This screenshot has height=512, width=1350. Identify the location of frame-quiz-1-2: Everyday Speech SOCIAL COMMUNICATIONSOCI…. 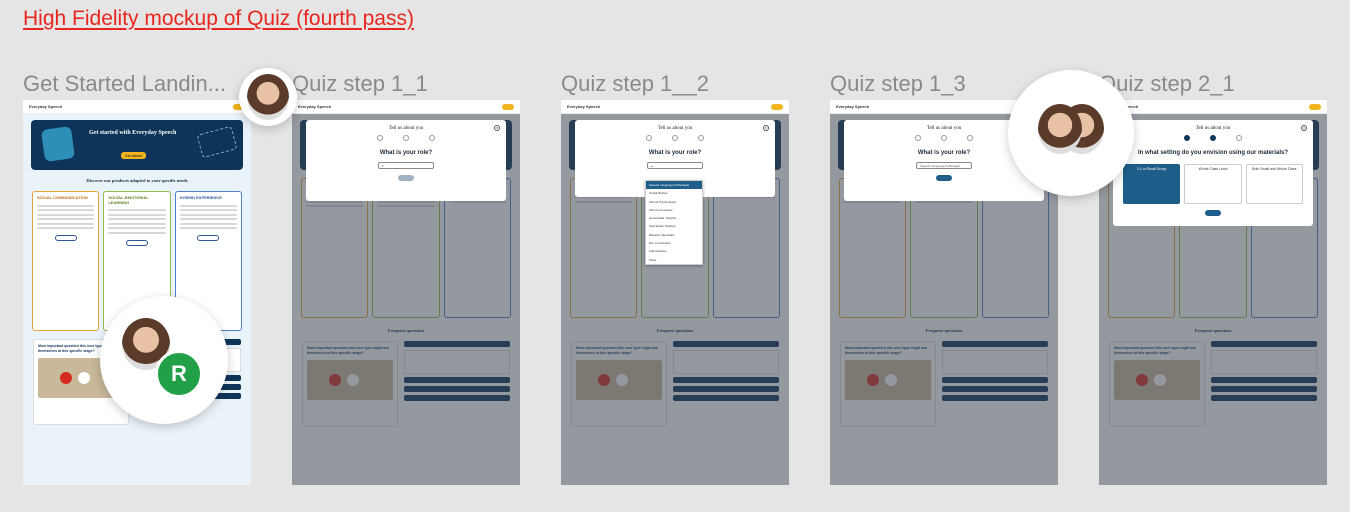
(675, 292).